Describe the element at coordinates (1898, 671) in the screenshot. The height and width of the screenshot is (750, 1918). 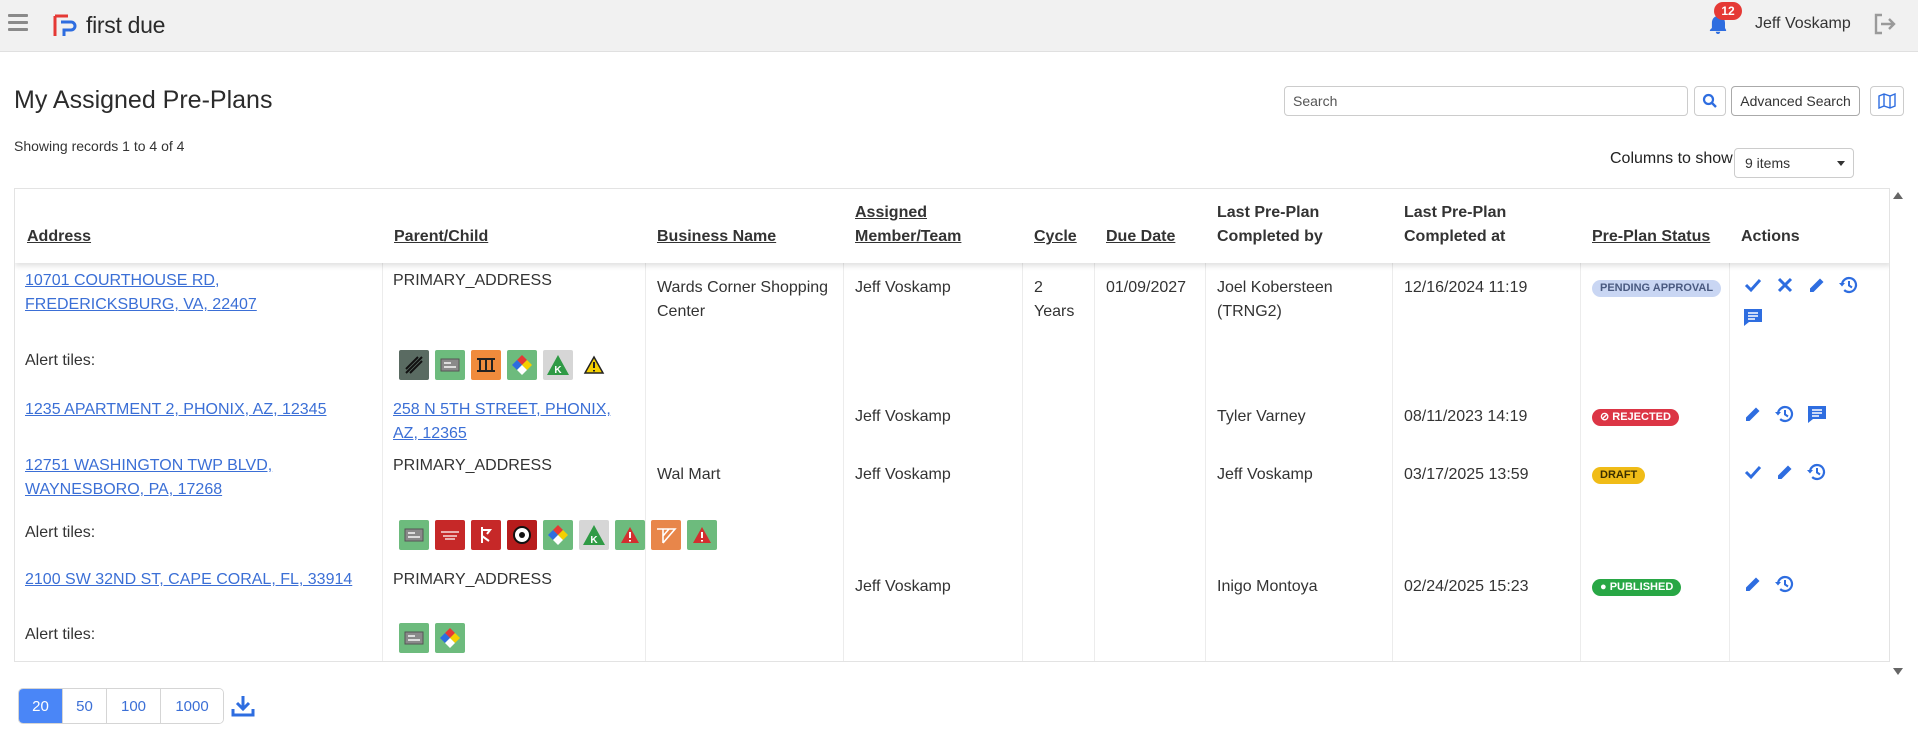
I see `scroll-down-arrow-icon` at that location.